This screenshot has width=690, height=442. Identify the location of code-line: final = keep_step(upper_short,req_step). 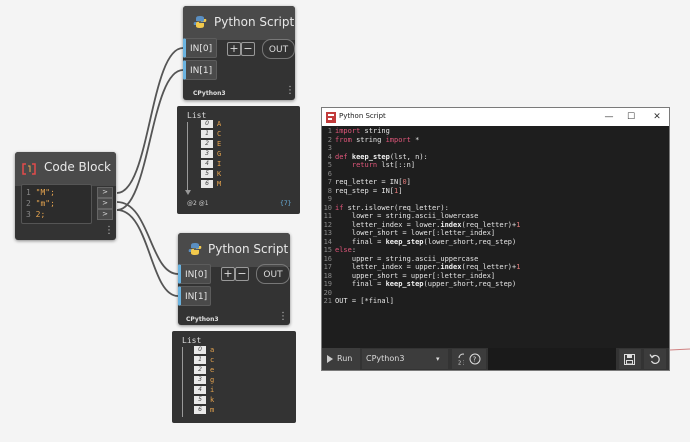
(426, 284).